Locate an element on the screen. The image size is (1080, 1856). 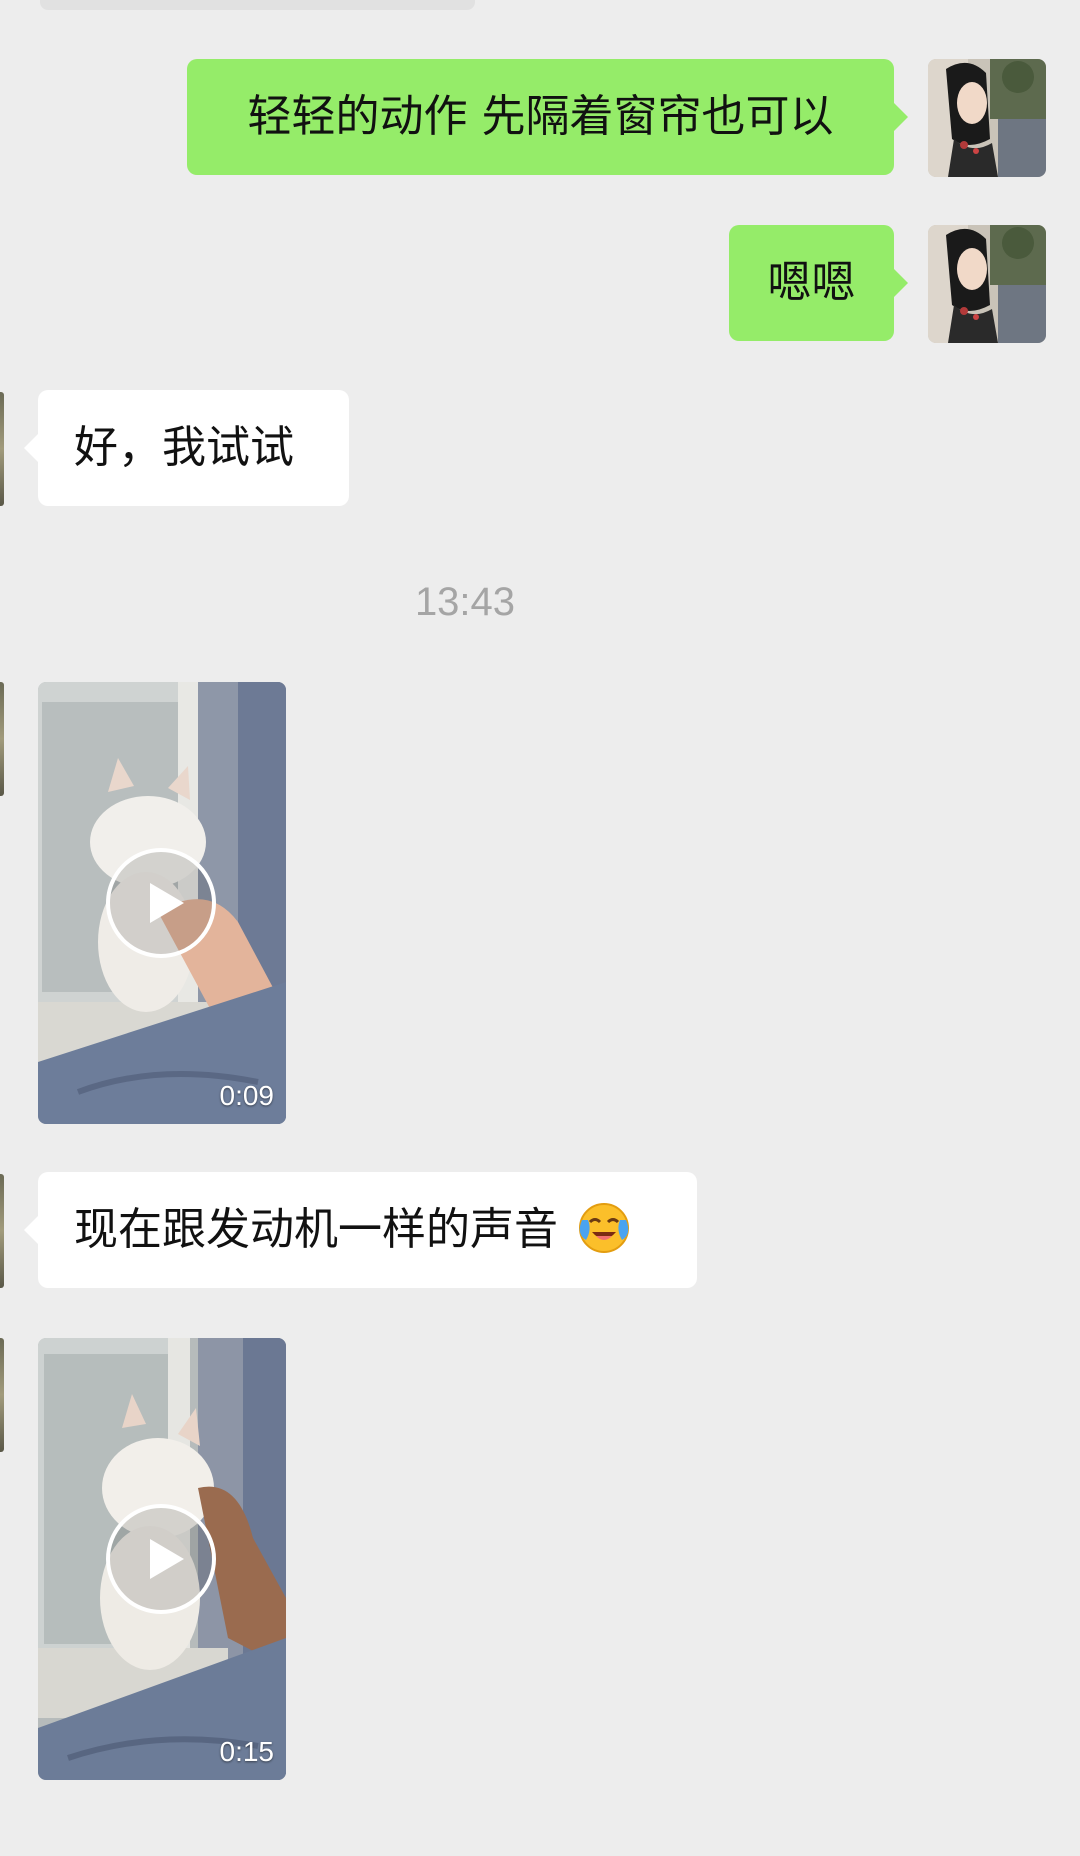
video-message: 0:15 is located at coordinates (162, 1559).